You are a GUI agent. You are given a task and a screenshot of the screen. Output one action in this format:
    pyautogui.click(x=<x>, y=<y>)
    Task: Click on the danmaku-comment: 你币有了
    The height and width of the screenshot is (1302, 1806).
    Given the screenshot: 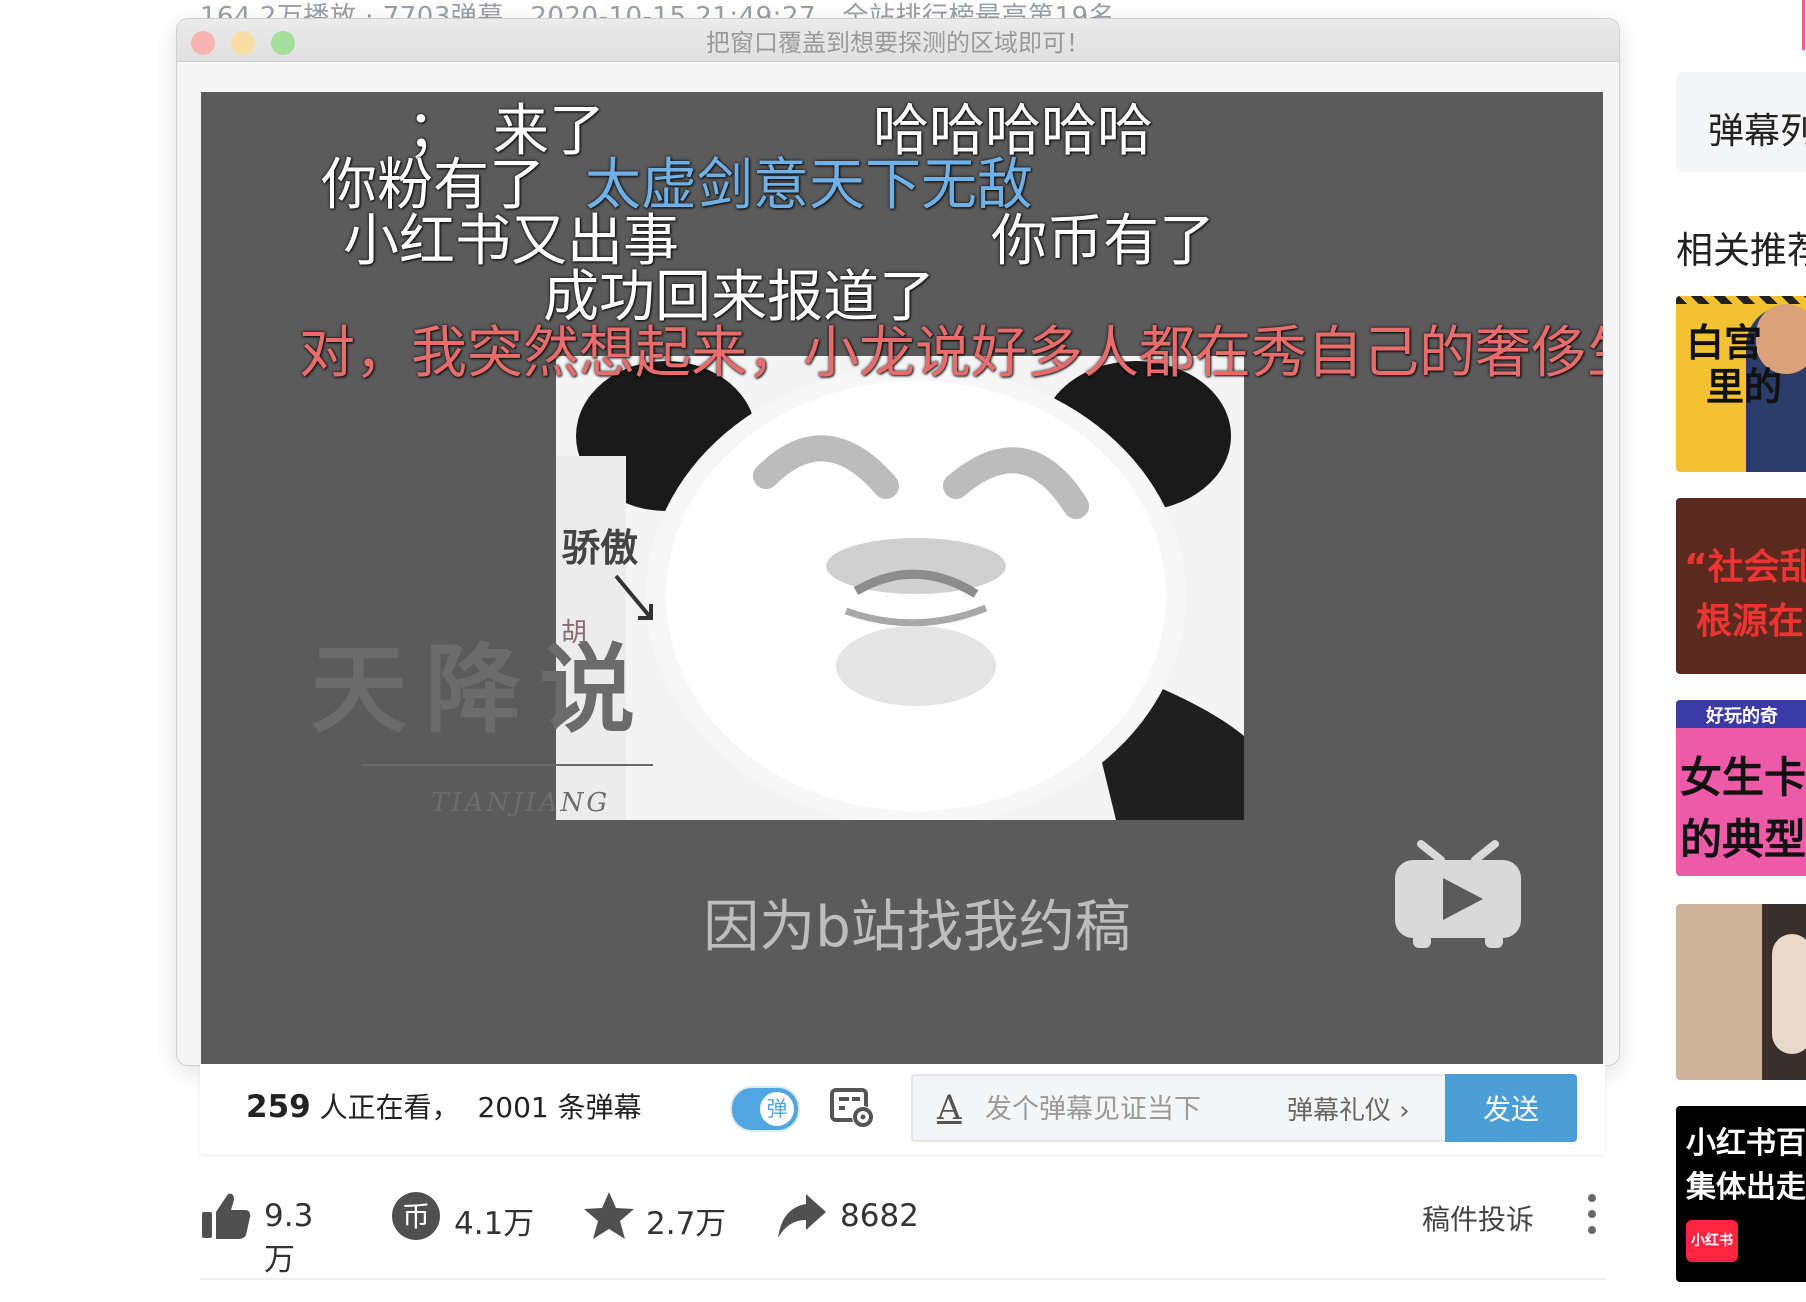 What is the action you would take?
    pyautogui.click(x=1103, y=241)
    